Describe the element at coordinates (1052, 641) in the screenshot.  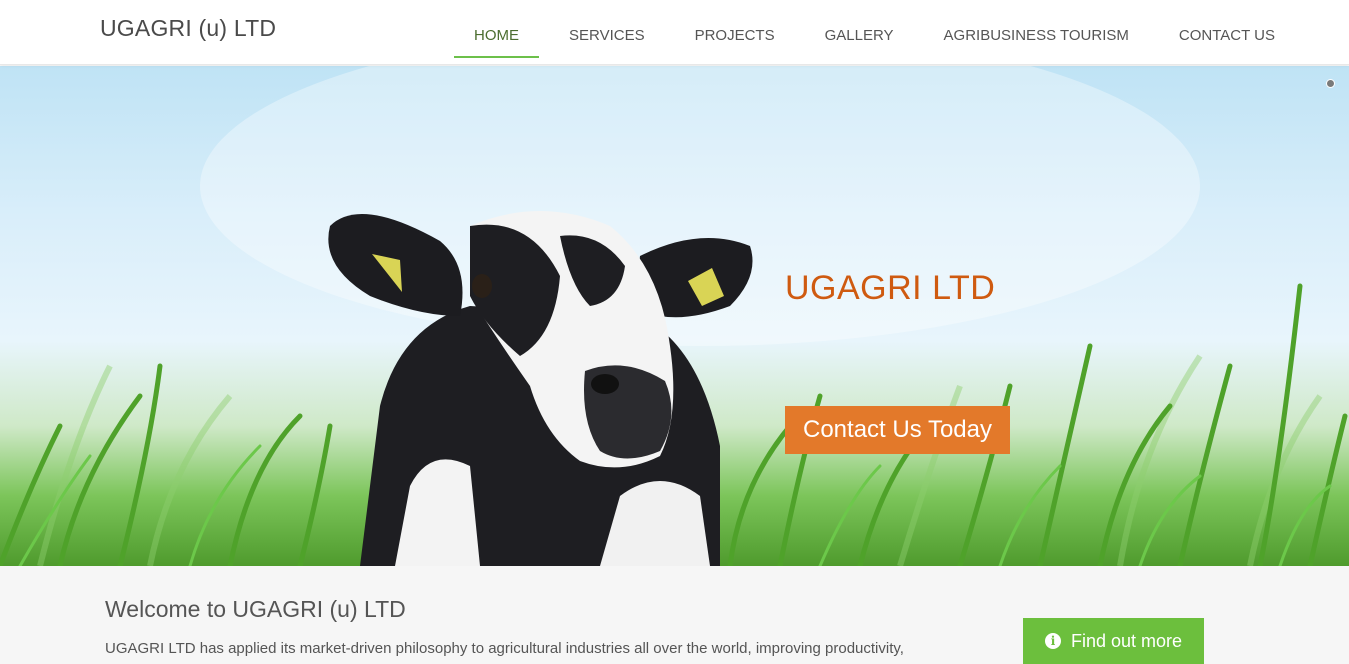
I see `info-circle-icon: i` at that location.